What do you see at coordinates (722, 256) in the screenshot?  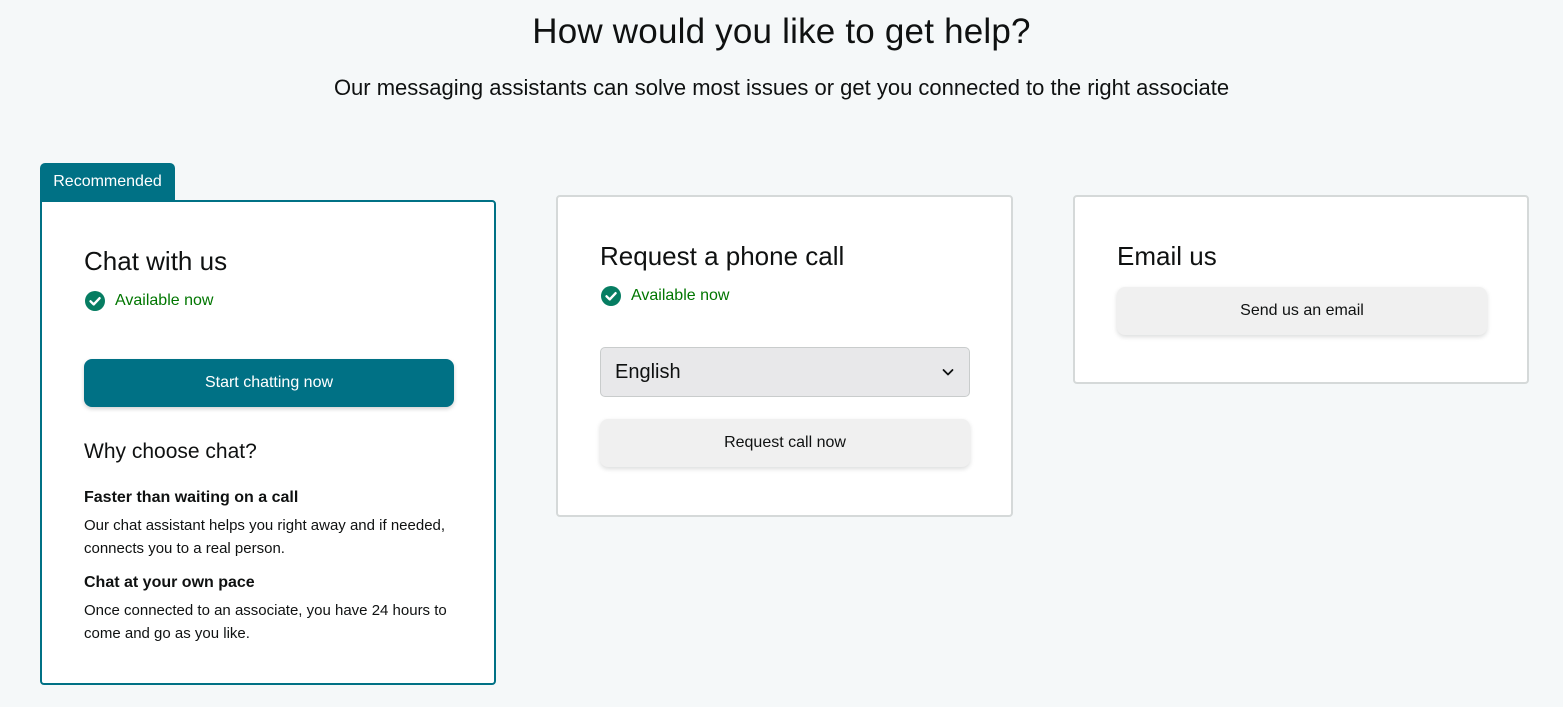 I see `phone-card-title: Request a phone call` at bounding box center [722, 256].